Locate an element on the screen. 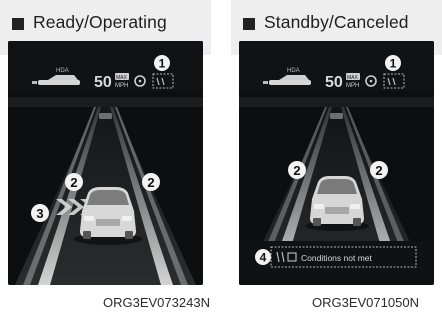 This screenshot has height=313, width=442. callout-badge: 3 is located at coordinates (40, 213).